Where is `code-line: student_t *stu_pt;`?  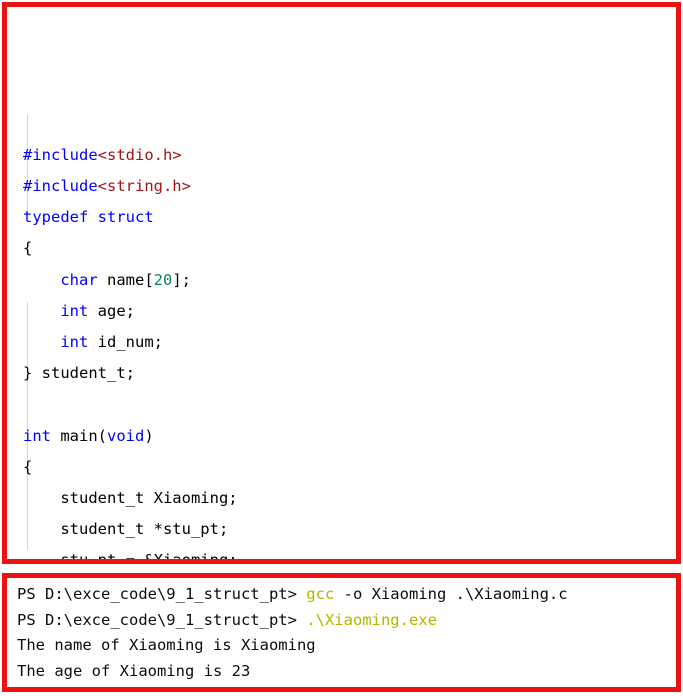 code-line: student_t *stu_pt; is located at coordinates (341, 529).